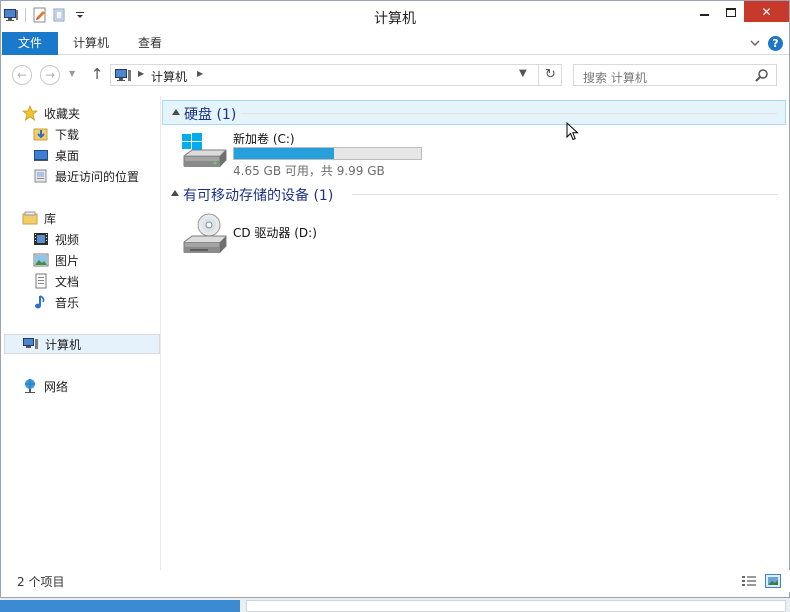 This screenshot has width=790, height=612. What do you see at coordinates (150, 43) in the screenshot?
I see `tab-view: 查看` at bounding box center [150, 43].